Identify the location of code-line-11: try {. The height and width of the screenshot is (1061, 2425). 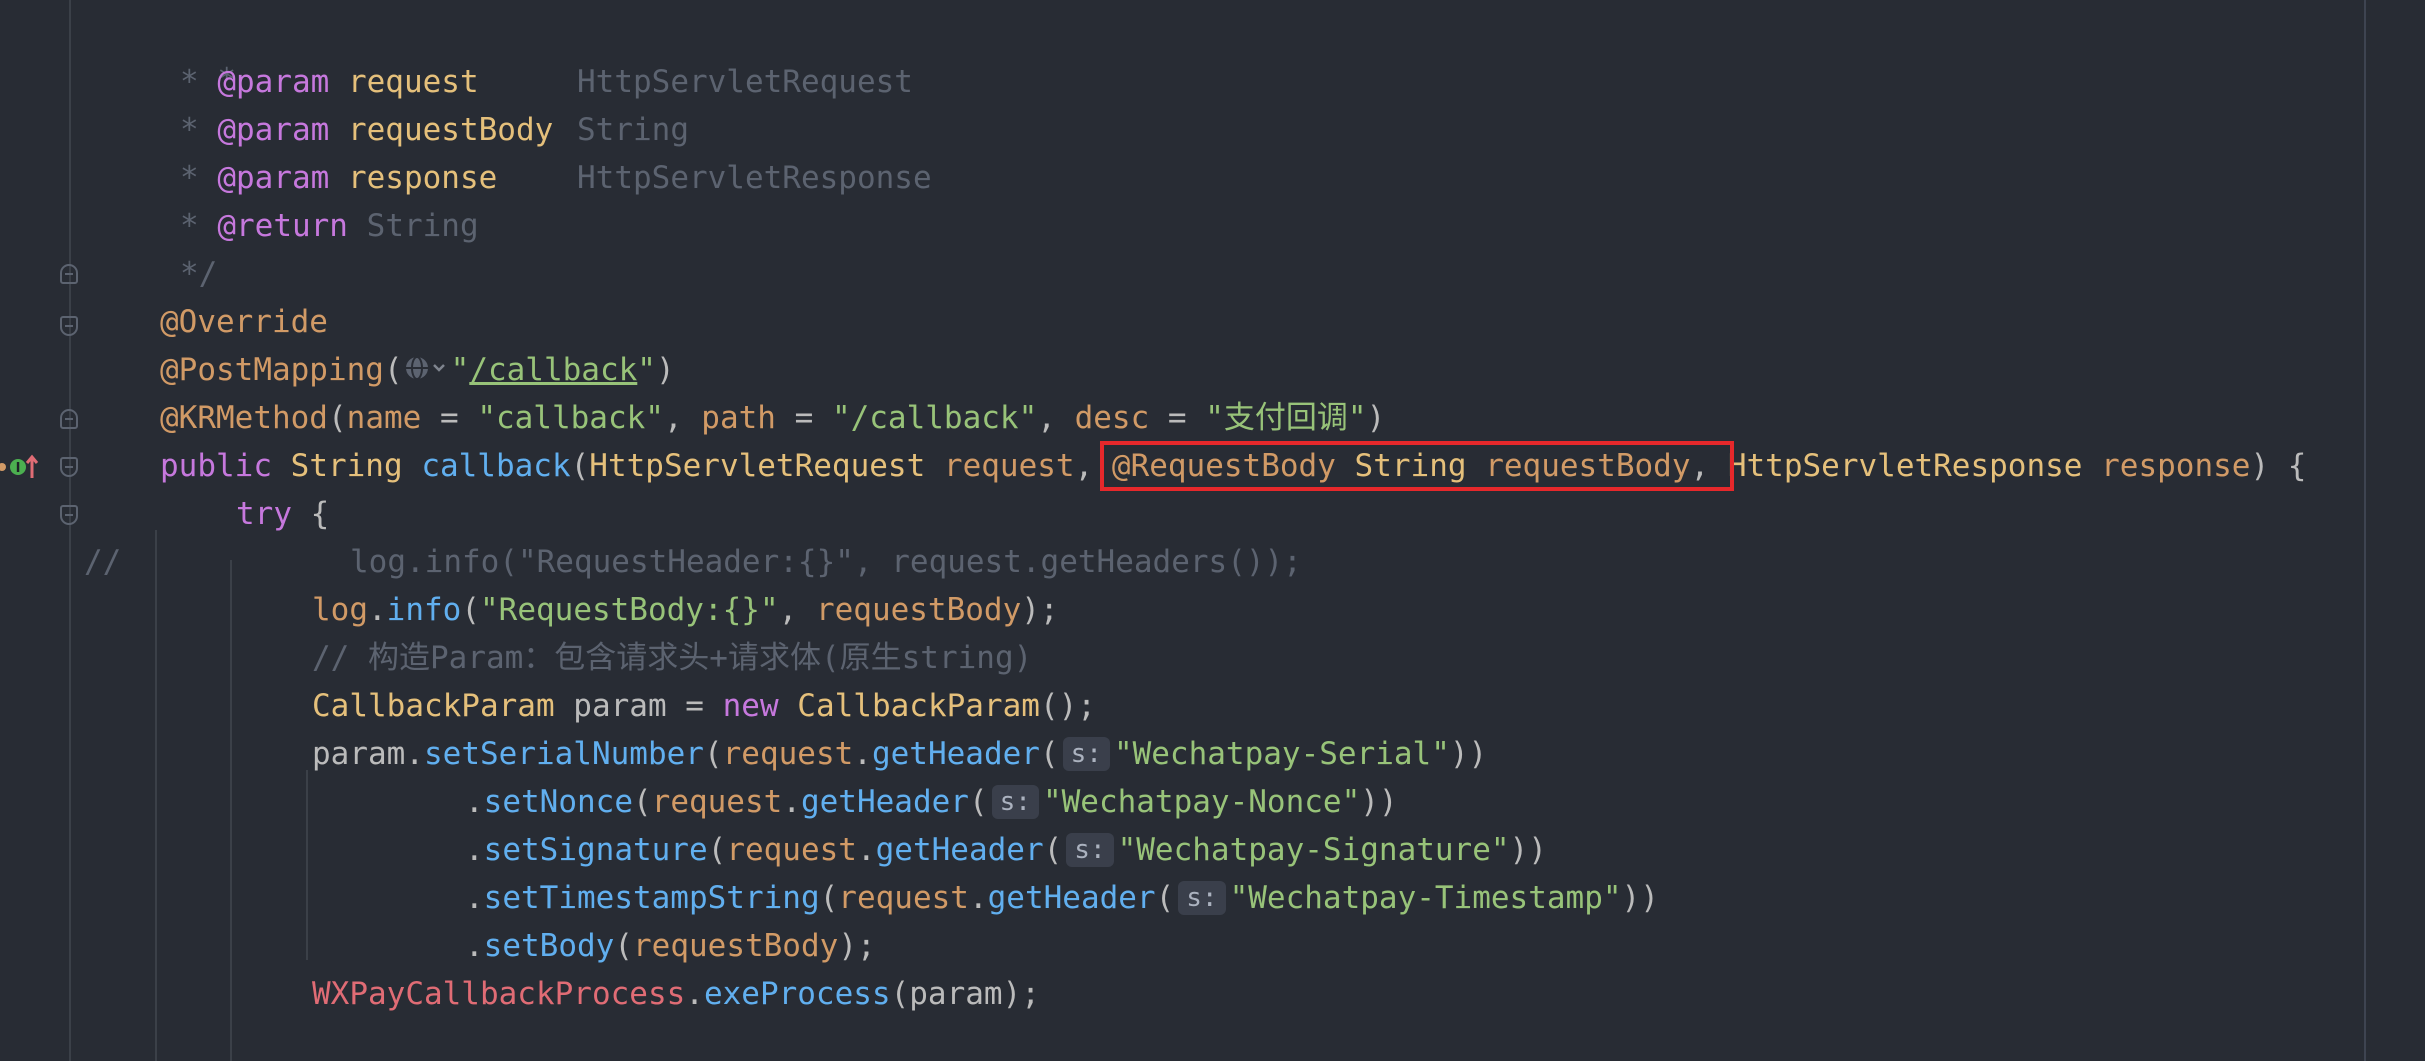
(282, 514).